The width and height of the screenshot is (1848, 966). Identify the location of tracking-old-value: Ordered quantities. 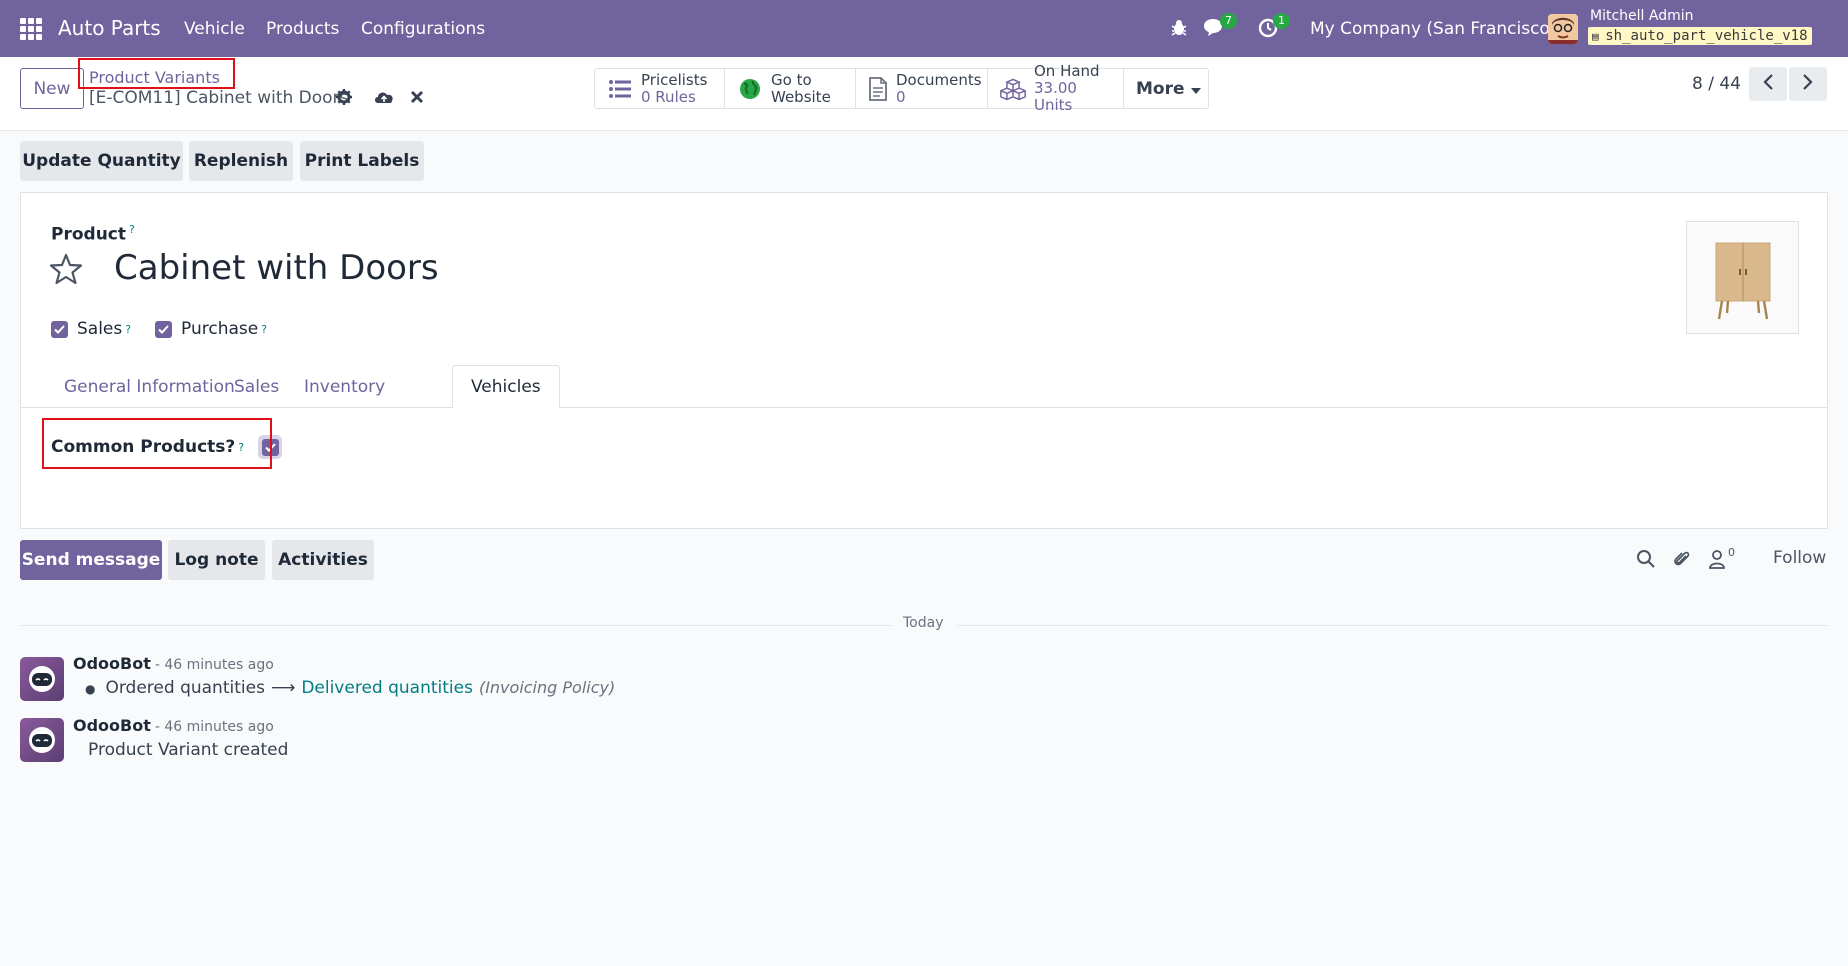
(185, 688).